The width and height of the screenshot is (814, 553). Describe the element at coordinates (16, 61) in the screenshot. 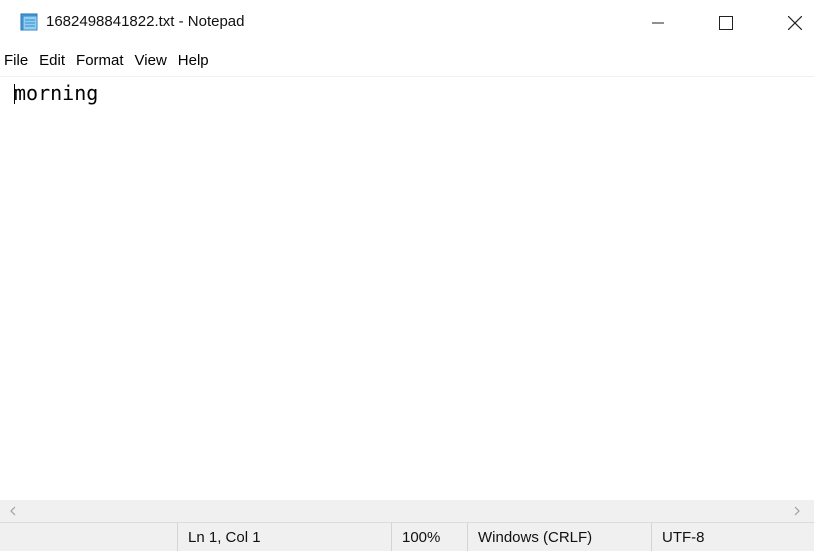

I see `menu-file: File` at that location.